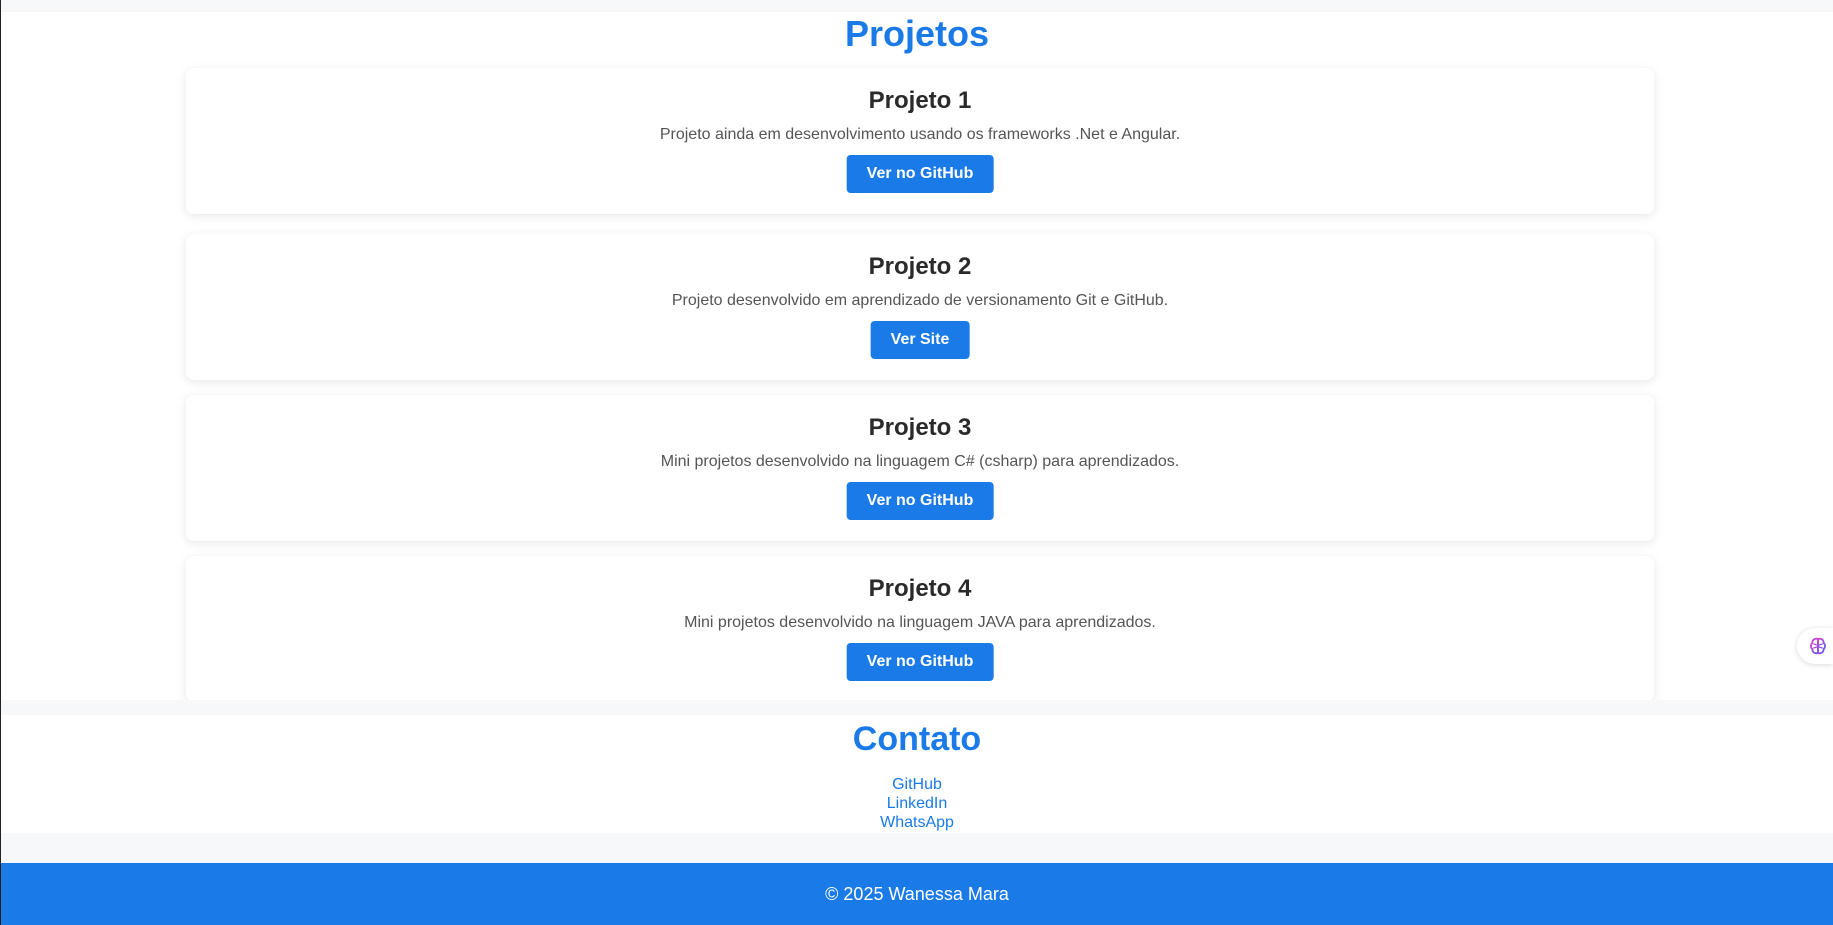 Image resolution: width=1833 pixels, height=925 pixels. What do you see at coordinates (917, 822) in the screenshot?
I see `whatsapp-link: WhatsApp` at bounding box center [917, 822].